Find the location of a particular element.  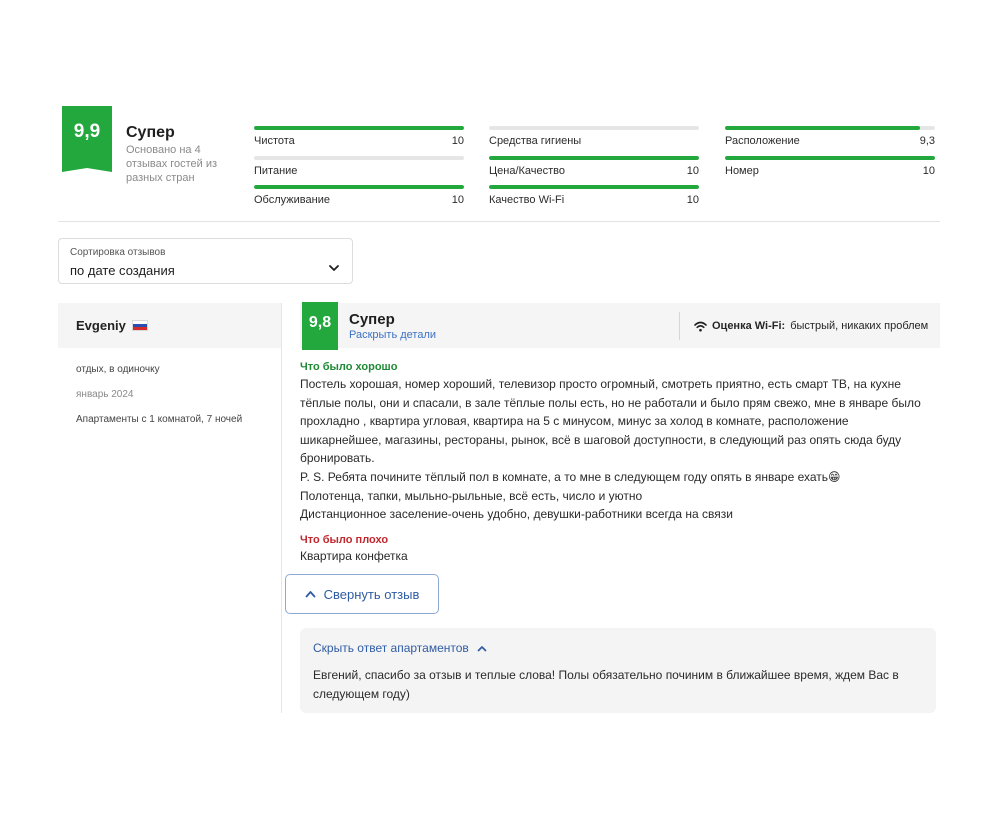

wifi-value: быстрый, никаких проблем is located at coordinates (859, 326).